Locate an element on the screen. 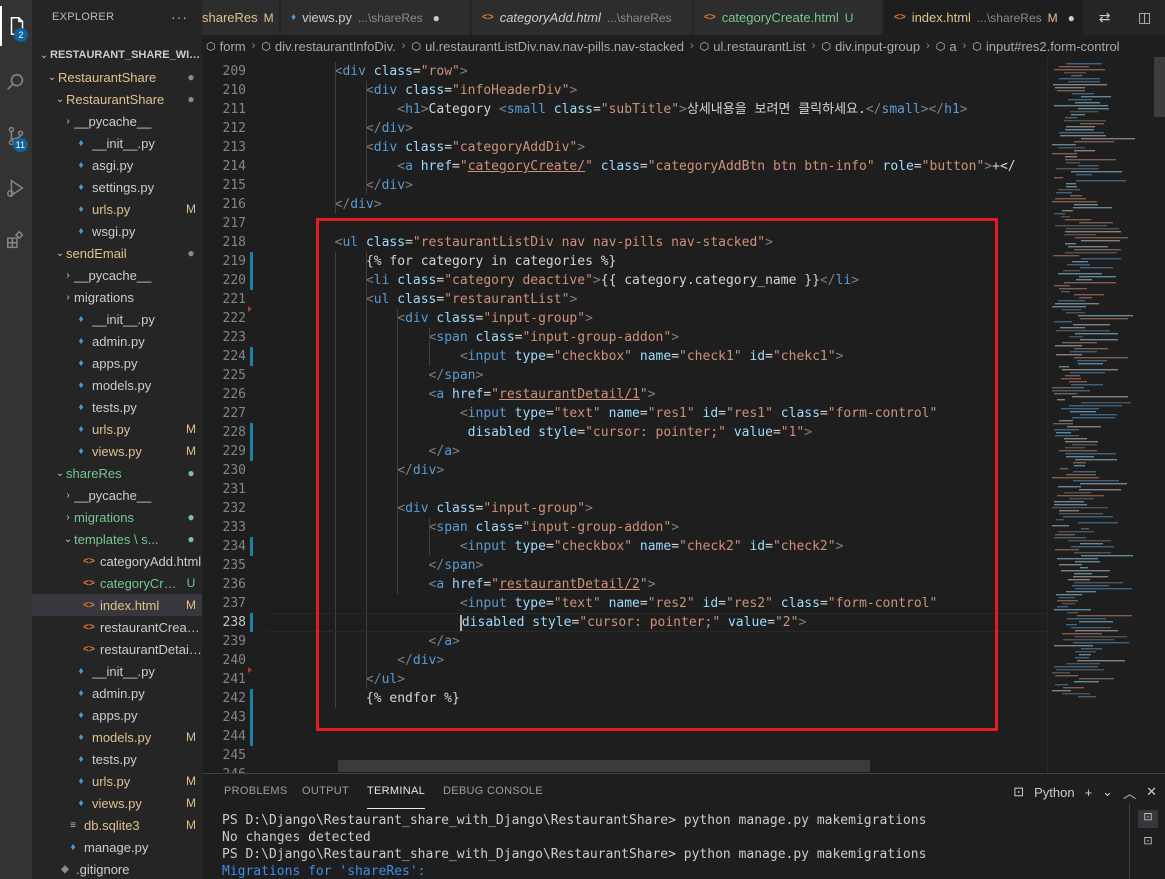 This screenshot has width=1165, height=879. breadcrumb-item: ⬡ a is located at coordinates (946, 46).